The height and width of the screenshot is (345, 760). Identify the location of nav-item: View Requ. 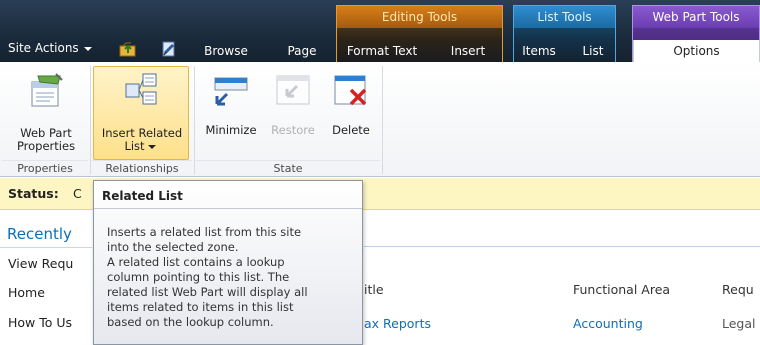
(40, 263).